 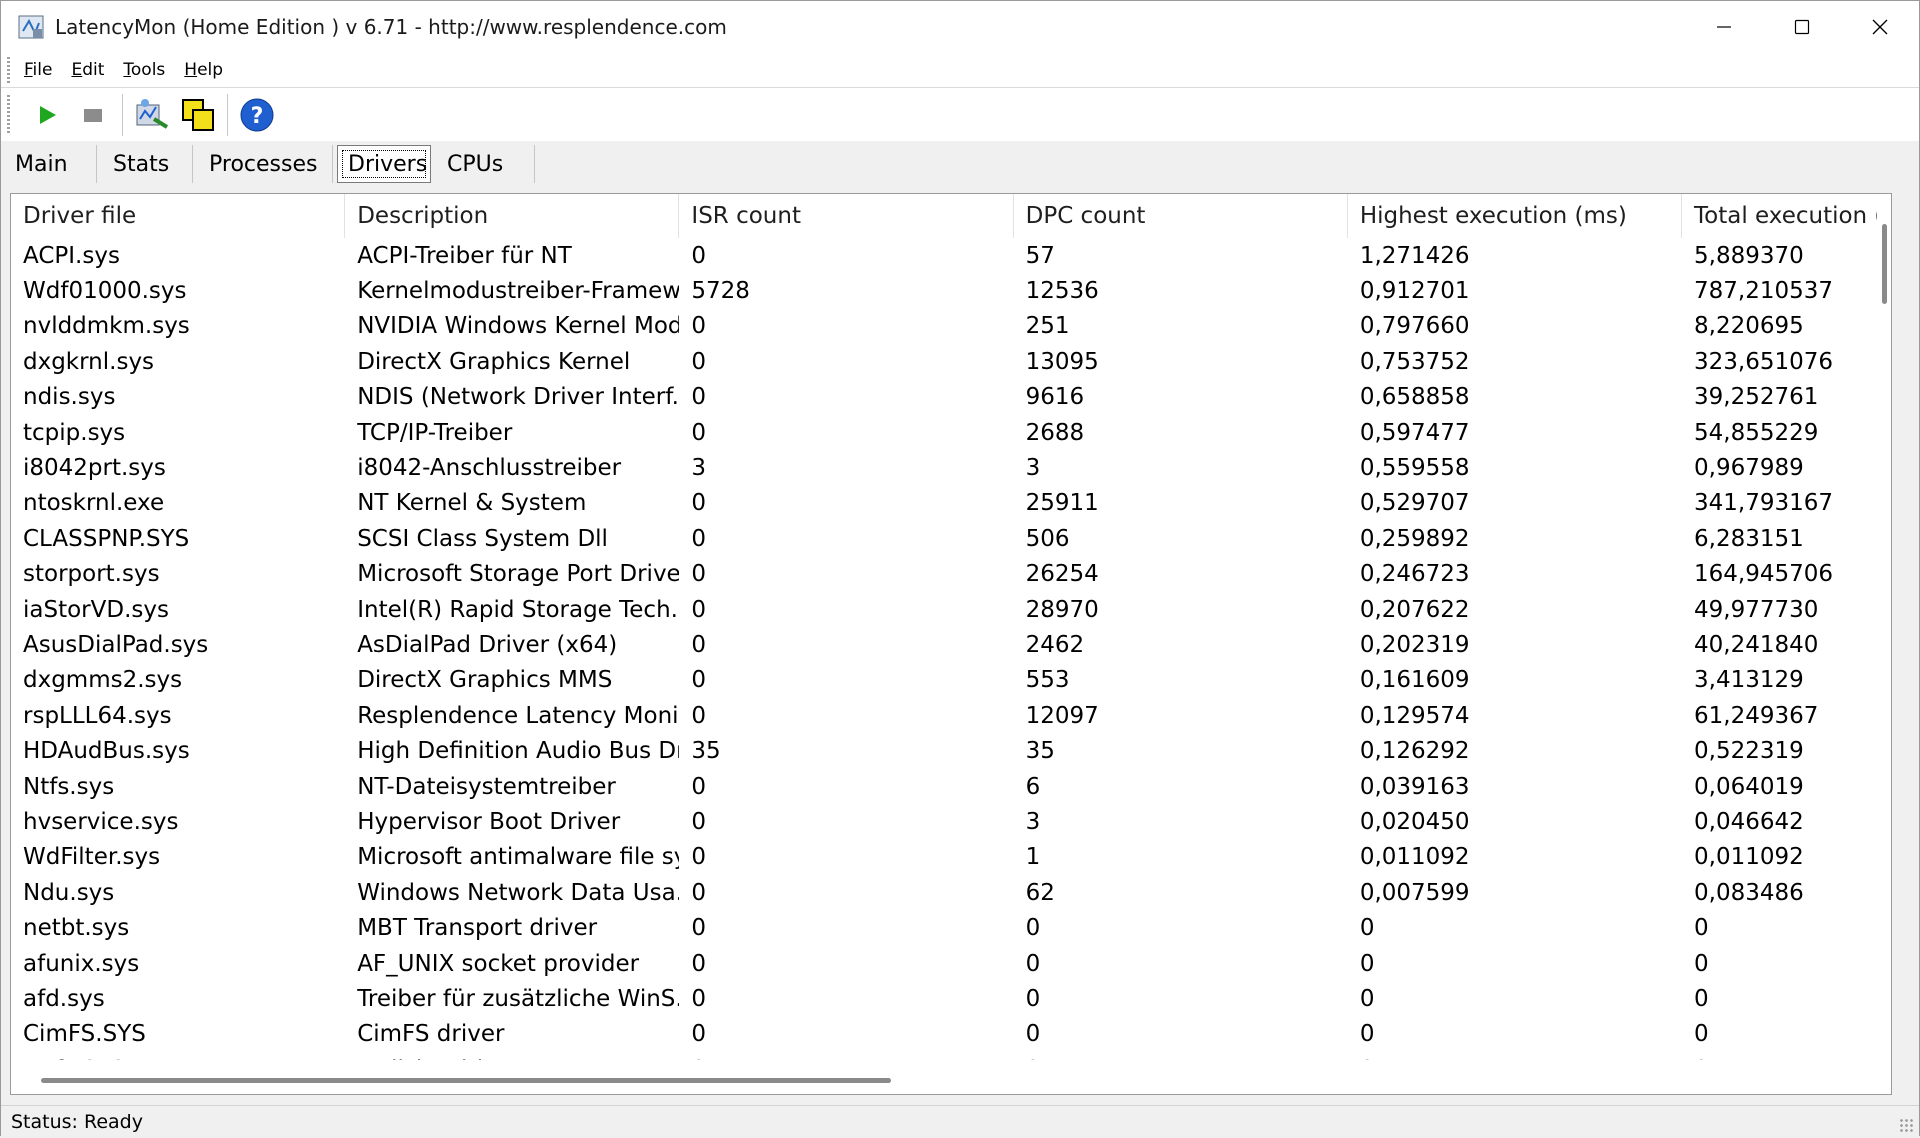 I want to click on cell-driver-file: nvlddmkm.sys, so click(x=106, y=326).